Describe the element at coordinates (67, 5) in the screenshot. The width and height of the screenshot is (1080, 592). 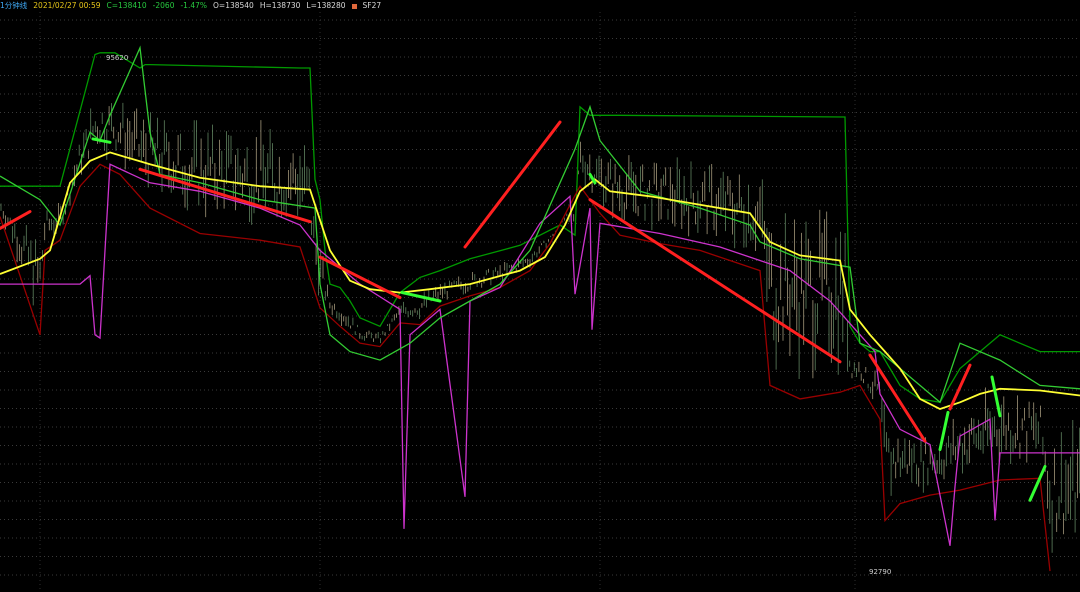
I see `datetime-readout: 2021/02/27 00:59` at that location.